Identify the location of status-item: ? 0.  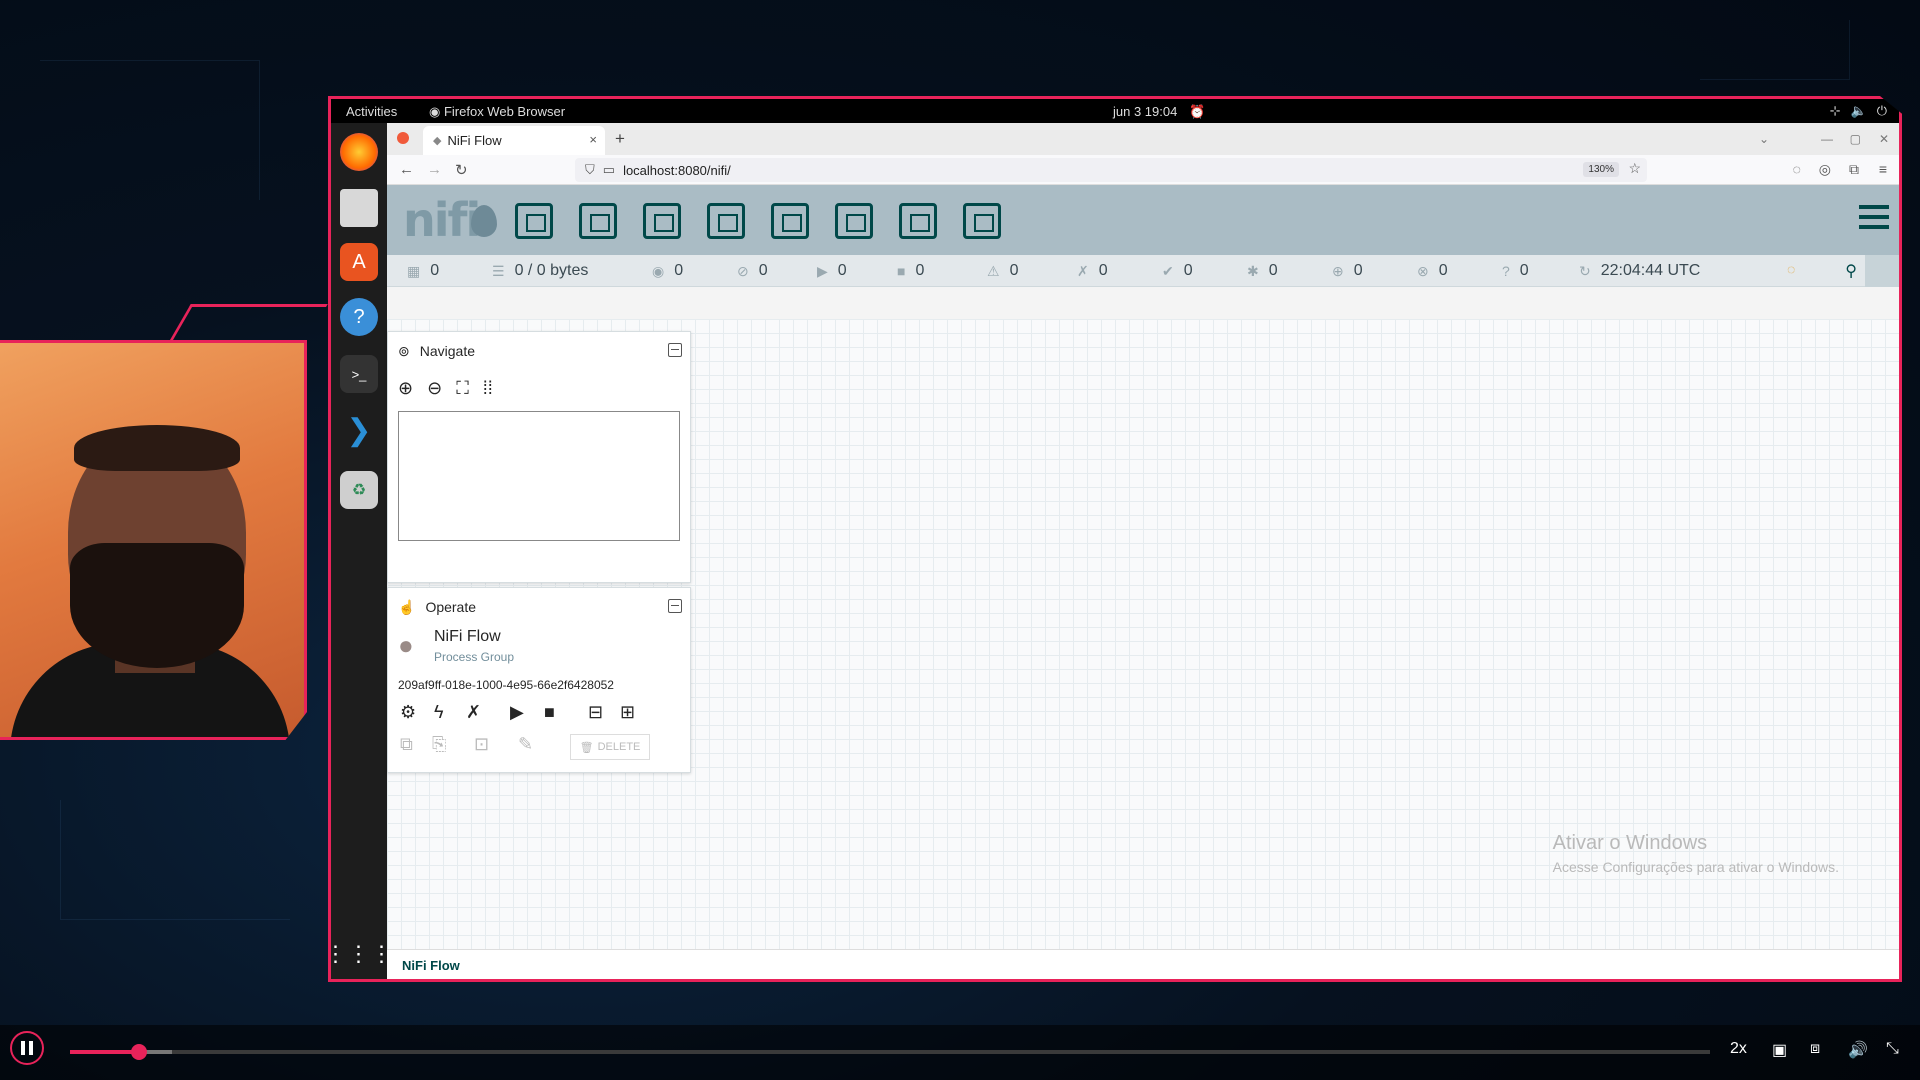
(1515, 271).